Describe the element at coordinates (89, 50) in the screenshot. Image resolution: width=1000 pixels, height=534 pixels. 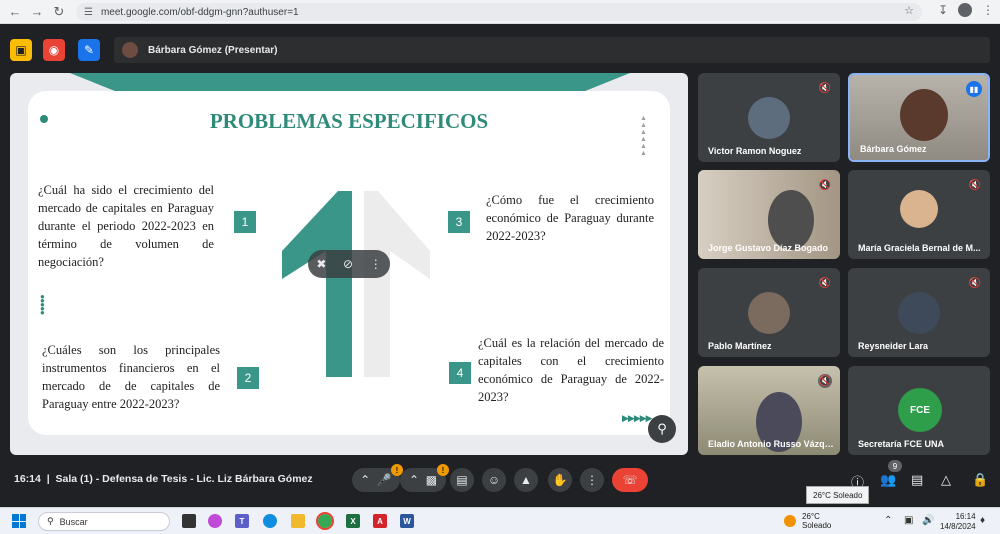
I see `whiteboard-icon: ✎` at that location.